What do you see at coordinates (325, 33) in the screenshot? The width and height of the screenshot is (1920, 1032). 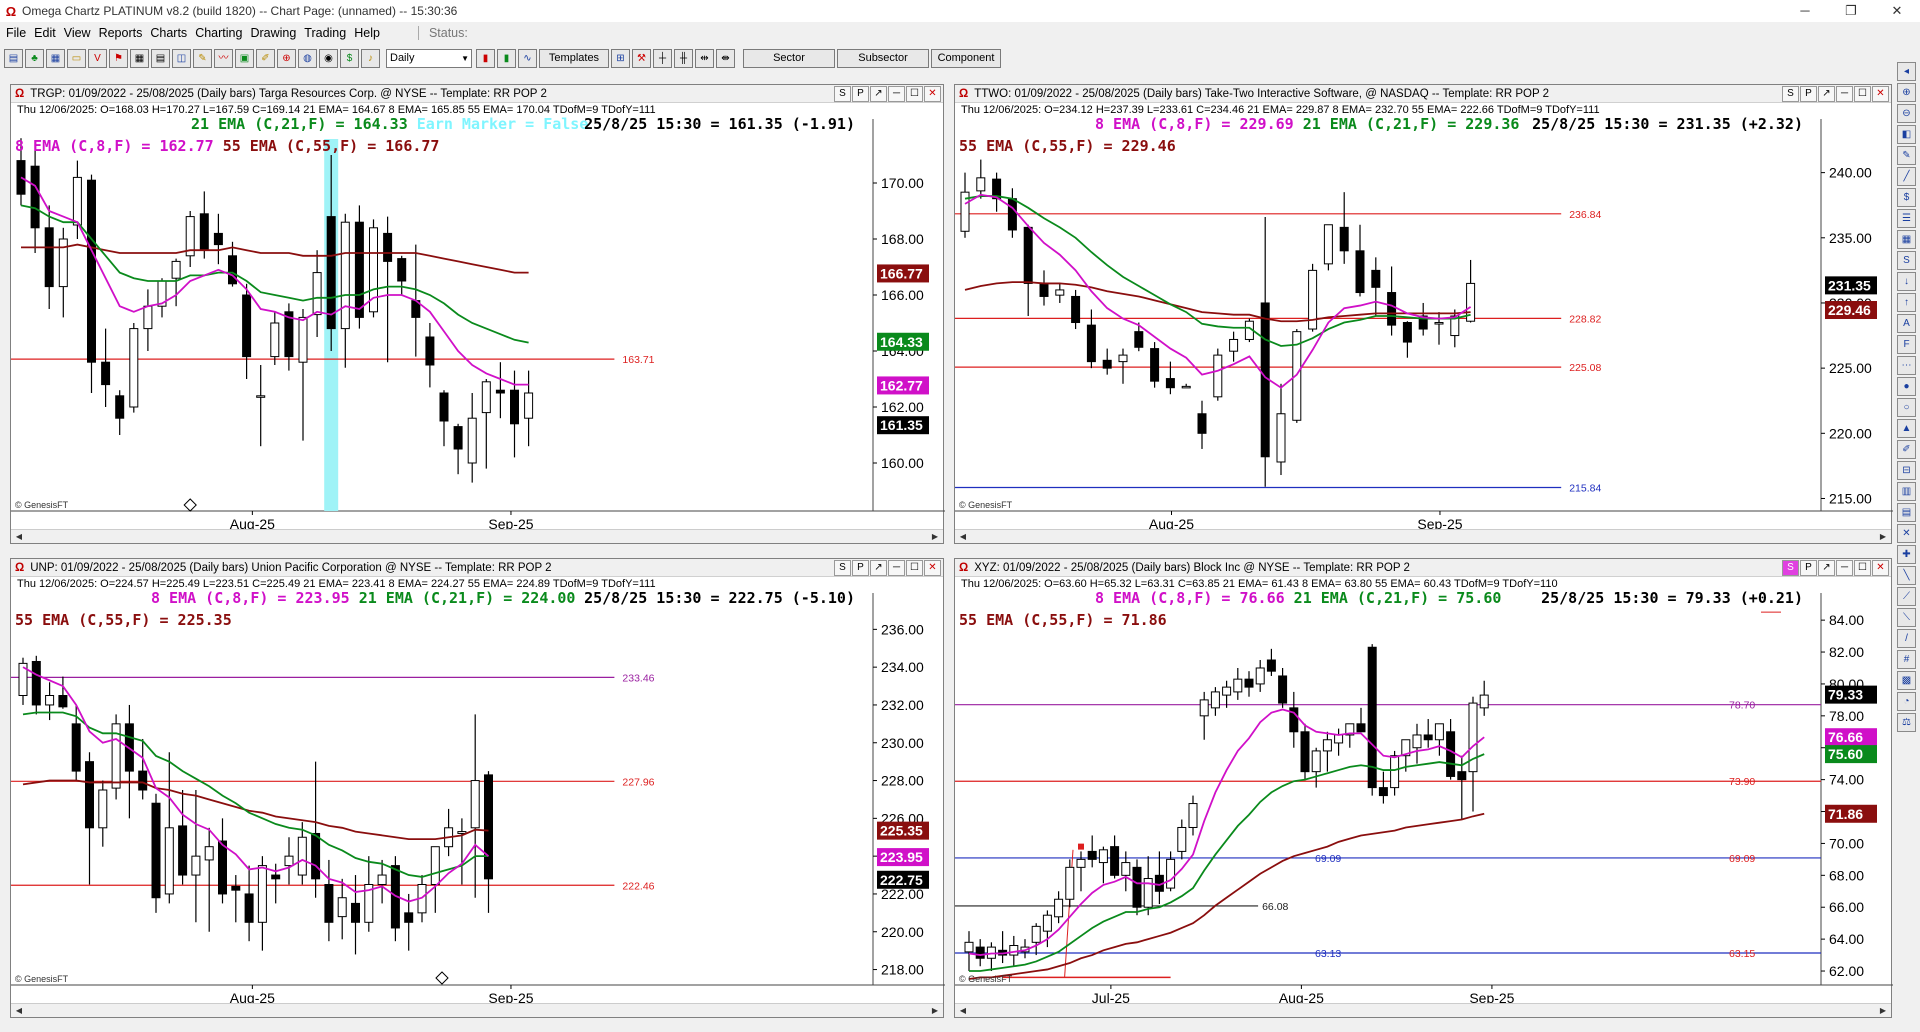 I see `menu-trading: Trading` at bounding box center [325, 33].